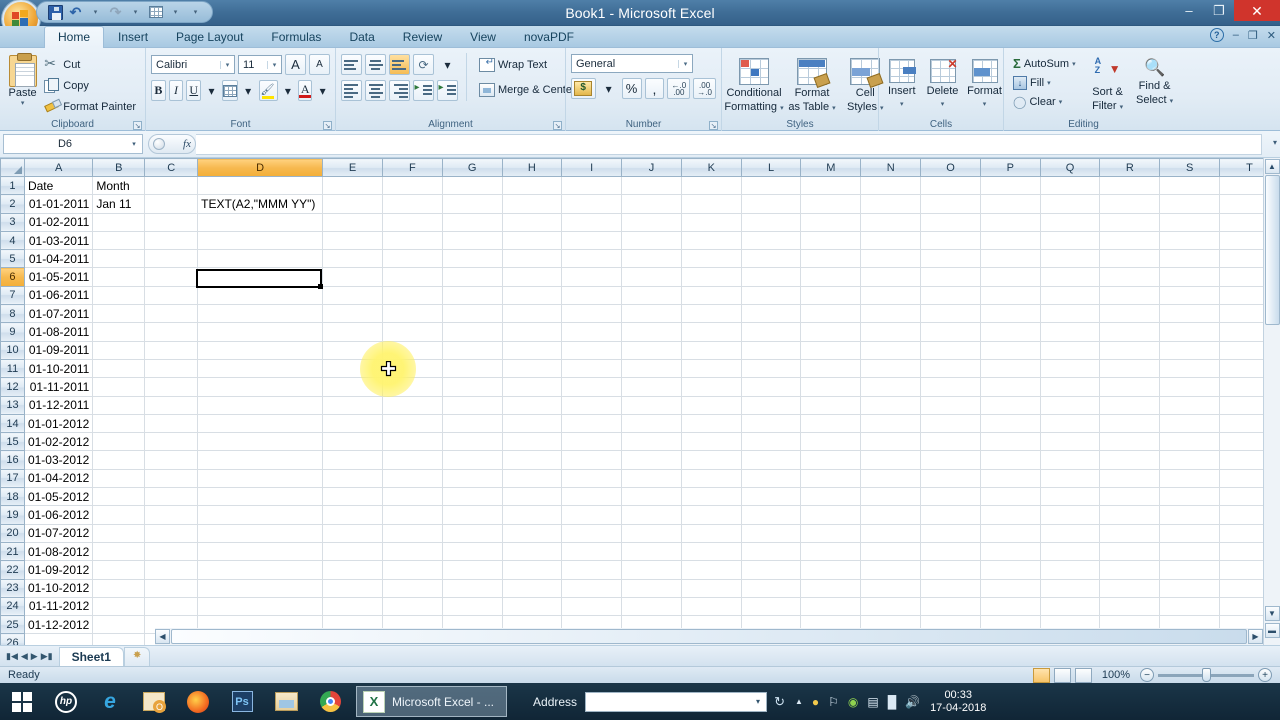 The image size is (1280, 720). I want to click on cell-G3, so click(472, 222).